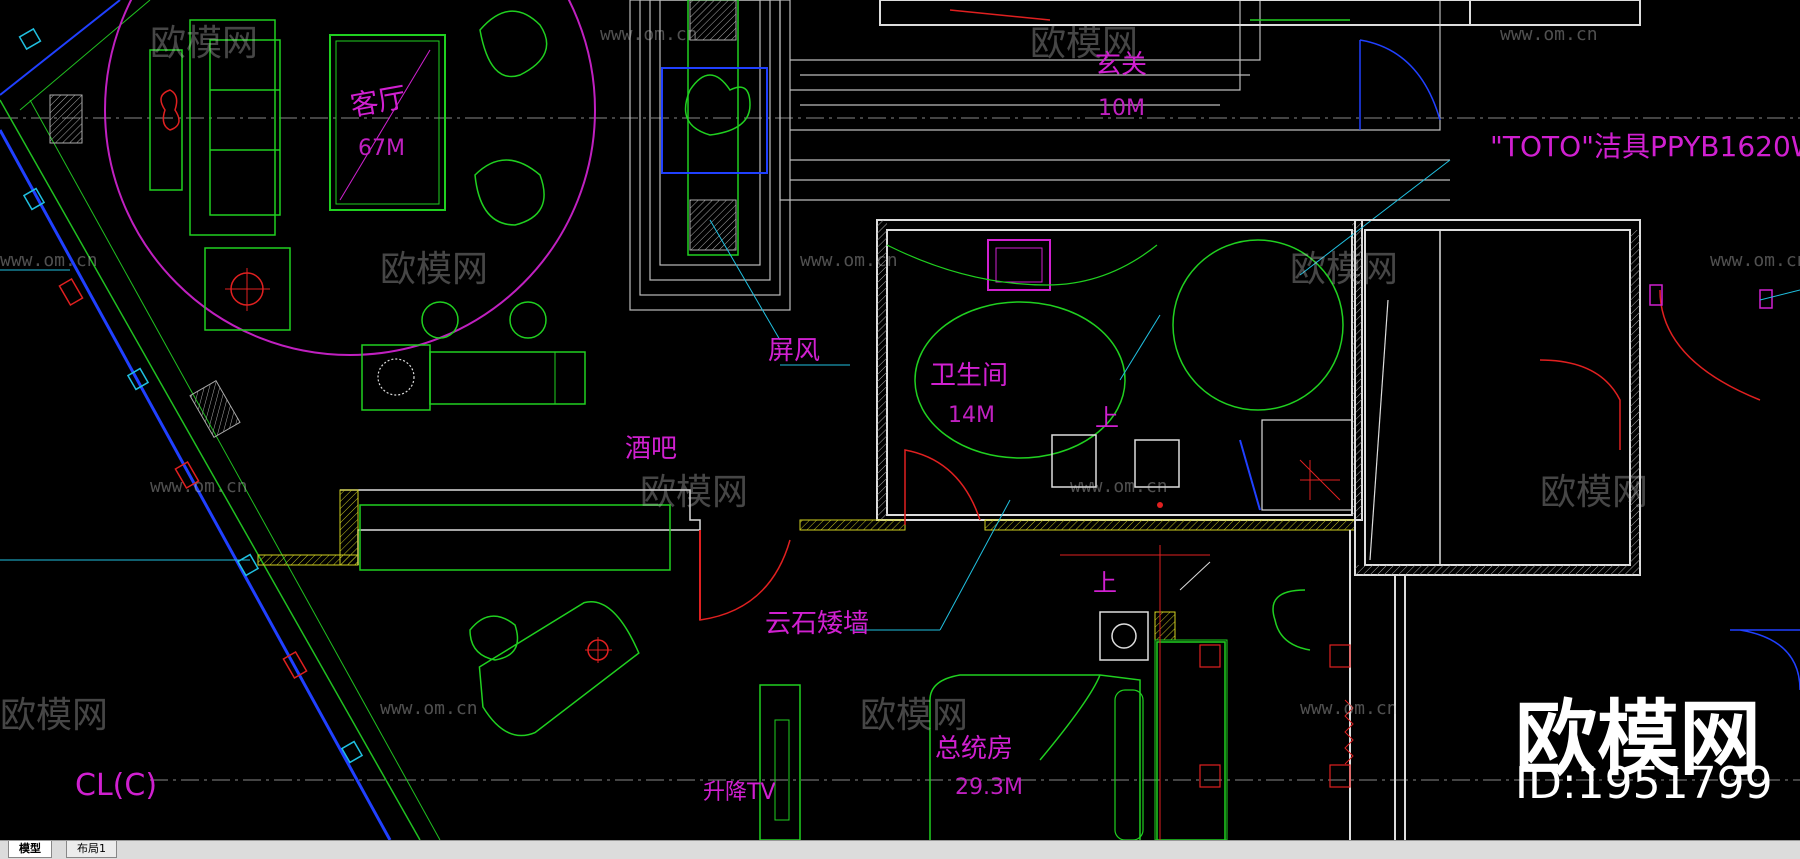 The width and height of the screenshot is (1800, 859). I want to click on tab-layout1: 布局1, so click(91, 849).